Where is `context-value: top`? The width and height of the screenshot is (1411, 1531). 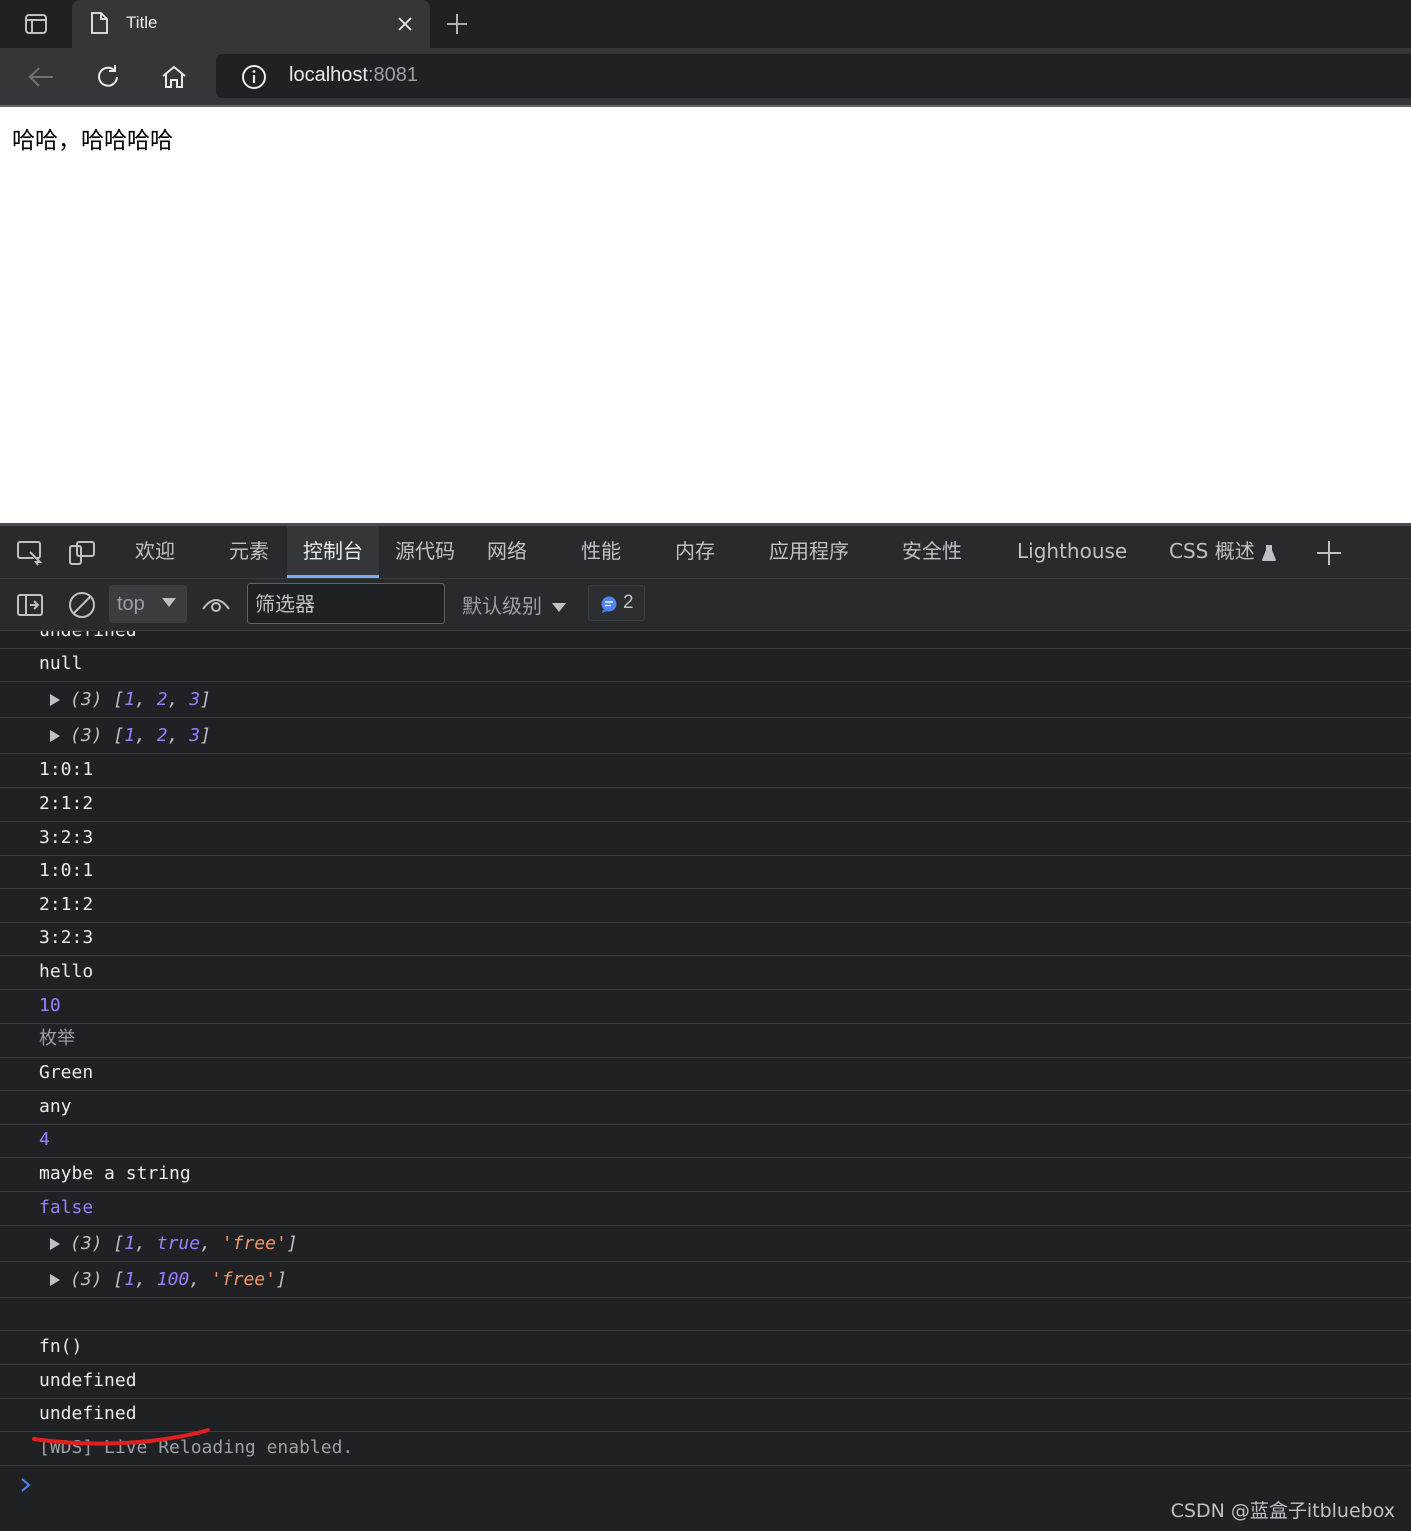 context-value: top is located at coordinates (131, 604).